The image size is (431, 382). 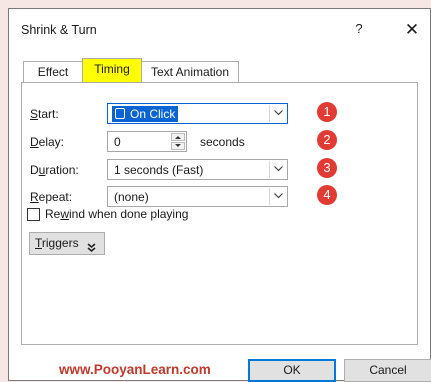 What do you see at coordinates (387, 370) in the screenshot?
I see `cancel-button: Cancel` at bounding box center [387, 370].